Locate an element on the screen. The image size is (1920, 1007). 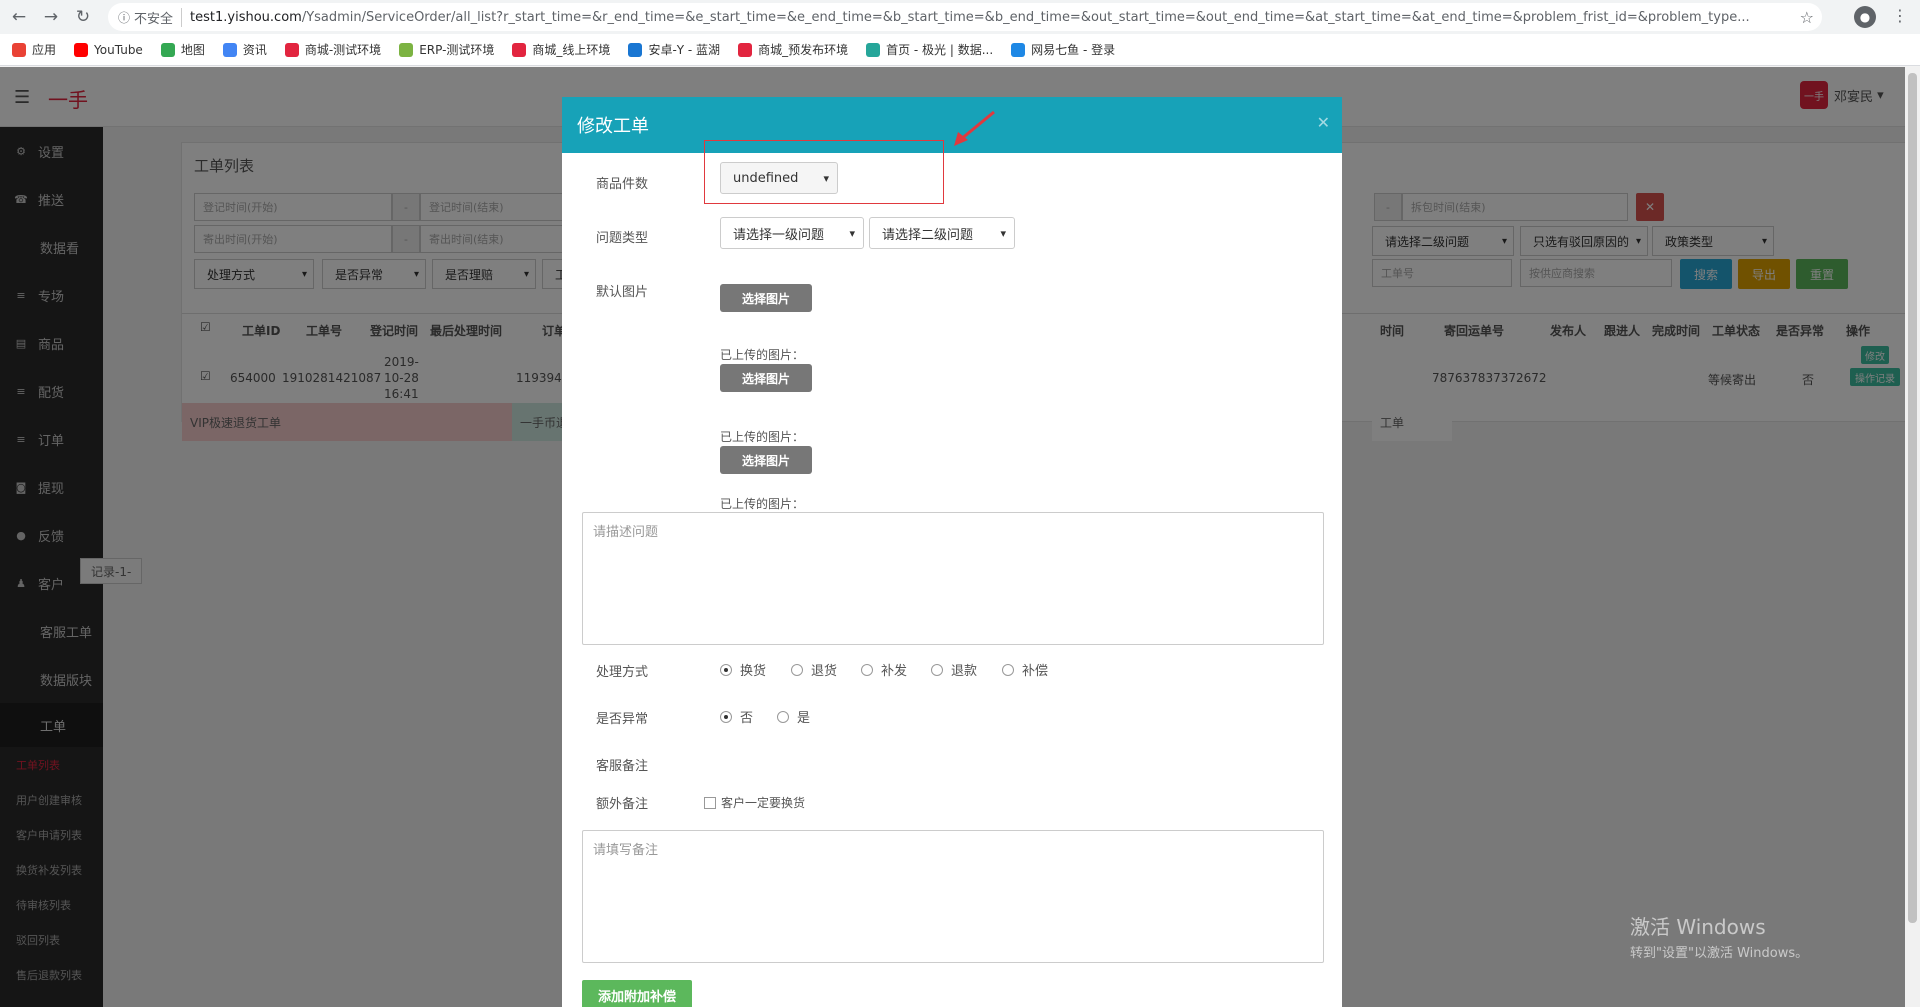
radio-label: 补发 is located at coordinates (894, 671).